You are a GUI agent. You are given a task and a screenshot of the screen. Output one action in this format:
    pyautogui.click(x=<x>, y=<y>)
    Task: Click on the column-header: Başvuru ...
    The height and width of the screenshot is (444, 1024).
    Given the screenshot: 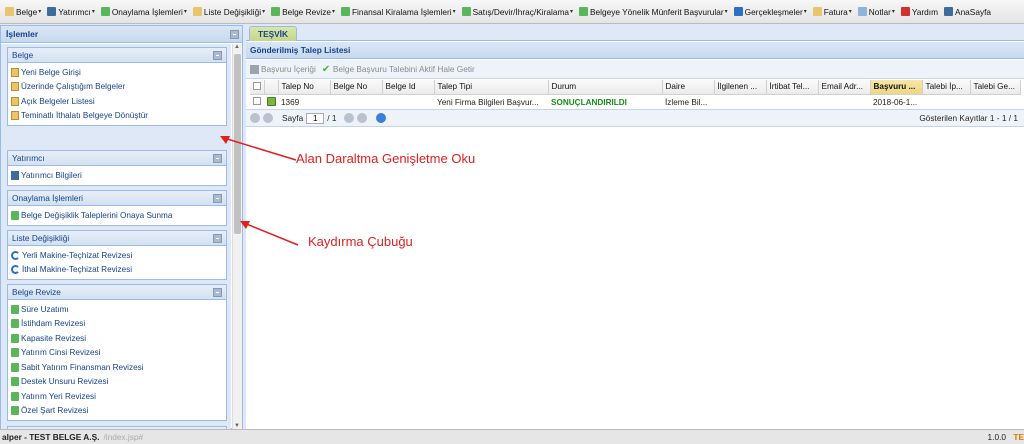 What is the action you would take?
    pyautogui.click(x=896, y=87)
    